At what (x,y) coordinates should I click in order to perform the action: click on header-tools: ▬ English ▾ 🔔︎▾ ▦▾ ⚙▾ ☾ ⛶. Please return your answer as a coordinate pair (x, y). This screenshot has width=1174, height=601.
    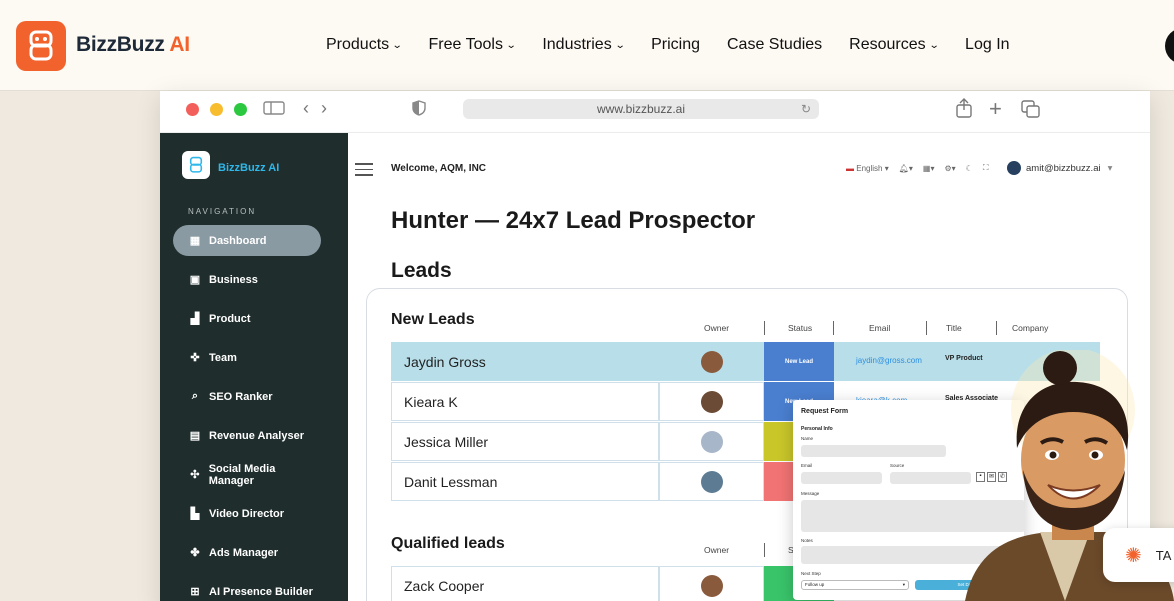
    Looking at the image, I should click on (917, 168).